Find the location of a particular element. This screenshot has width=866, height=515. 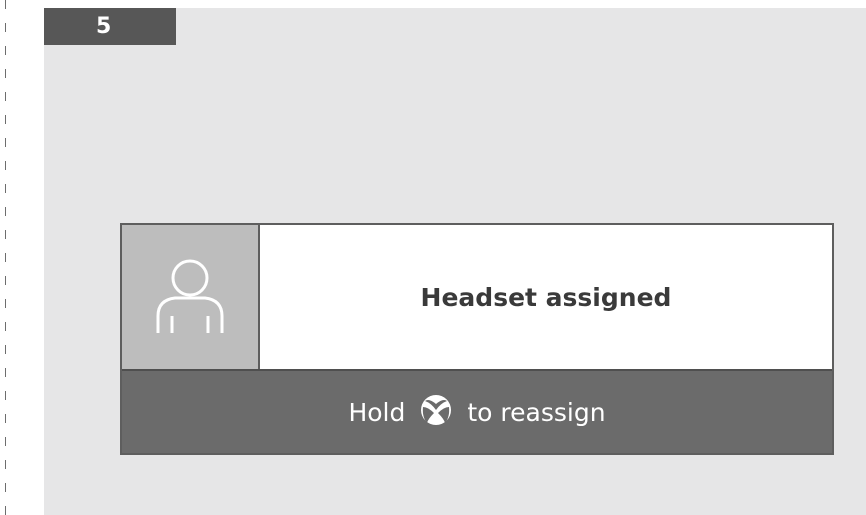

person-icon is located at coordinates (190, 296).